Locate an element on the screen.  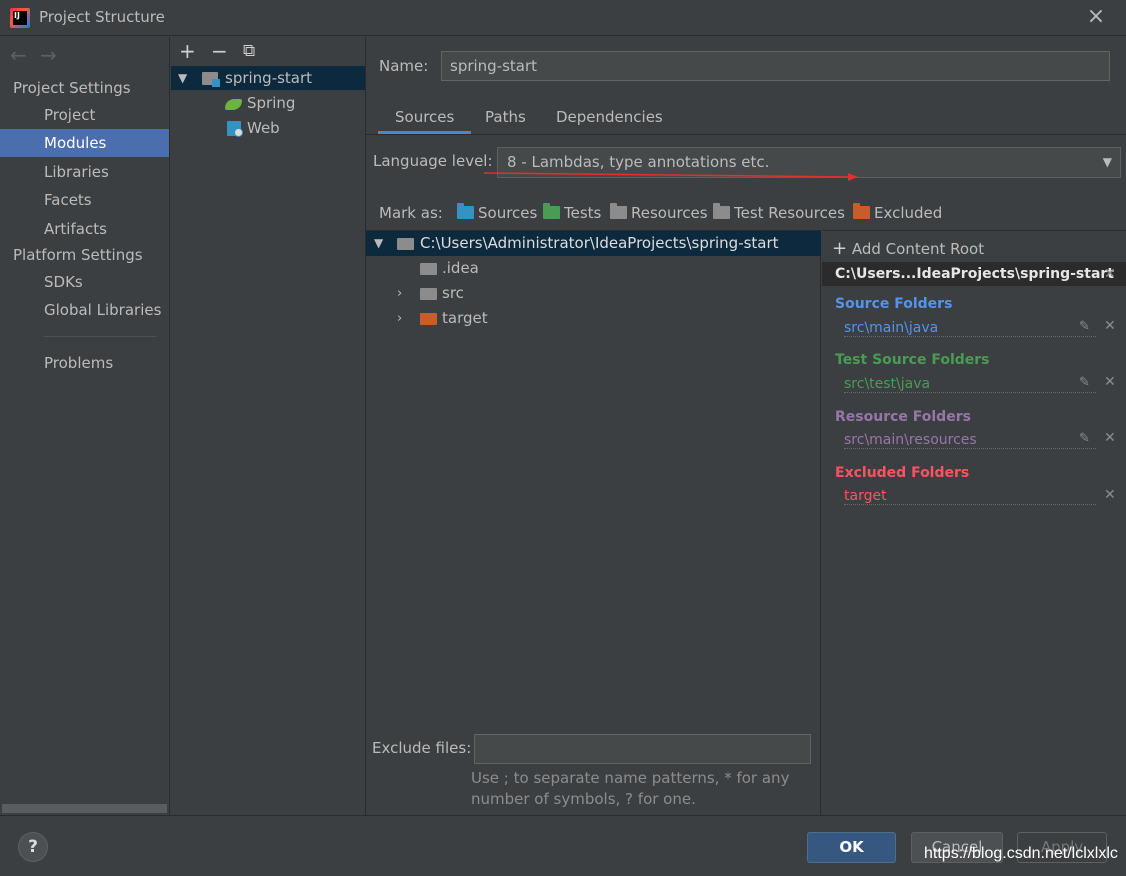
language-level-value: 8 - Lambdas, type annotations etc. is located at coordinates (638, 162).